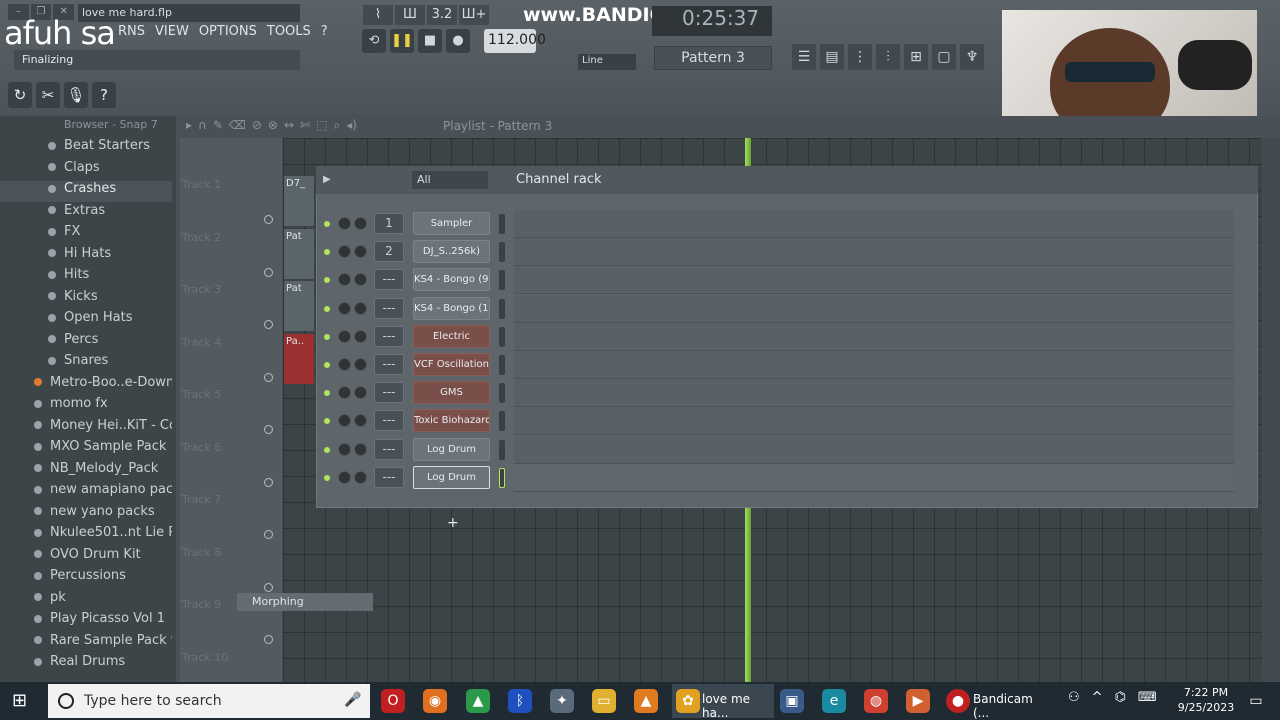 Image resolution: width=1280 pixels, height=720 pixels. What do you see at coordinates (478, 701) in the screenshot?
I see `drive-icon: ▲` at bounding box center [478, 701].